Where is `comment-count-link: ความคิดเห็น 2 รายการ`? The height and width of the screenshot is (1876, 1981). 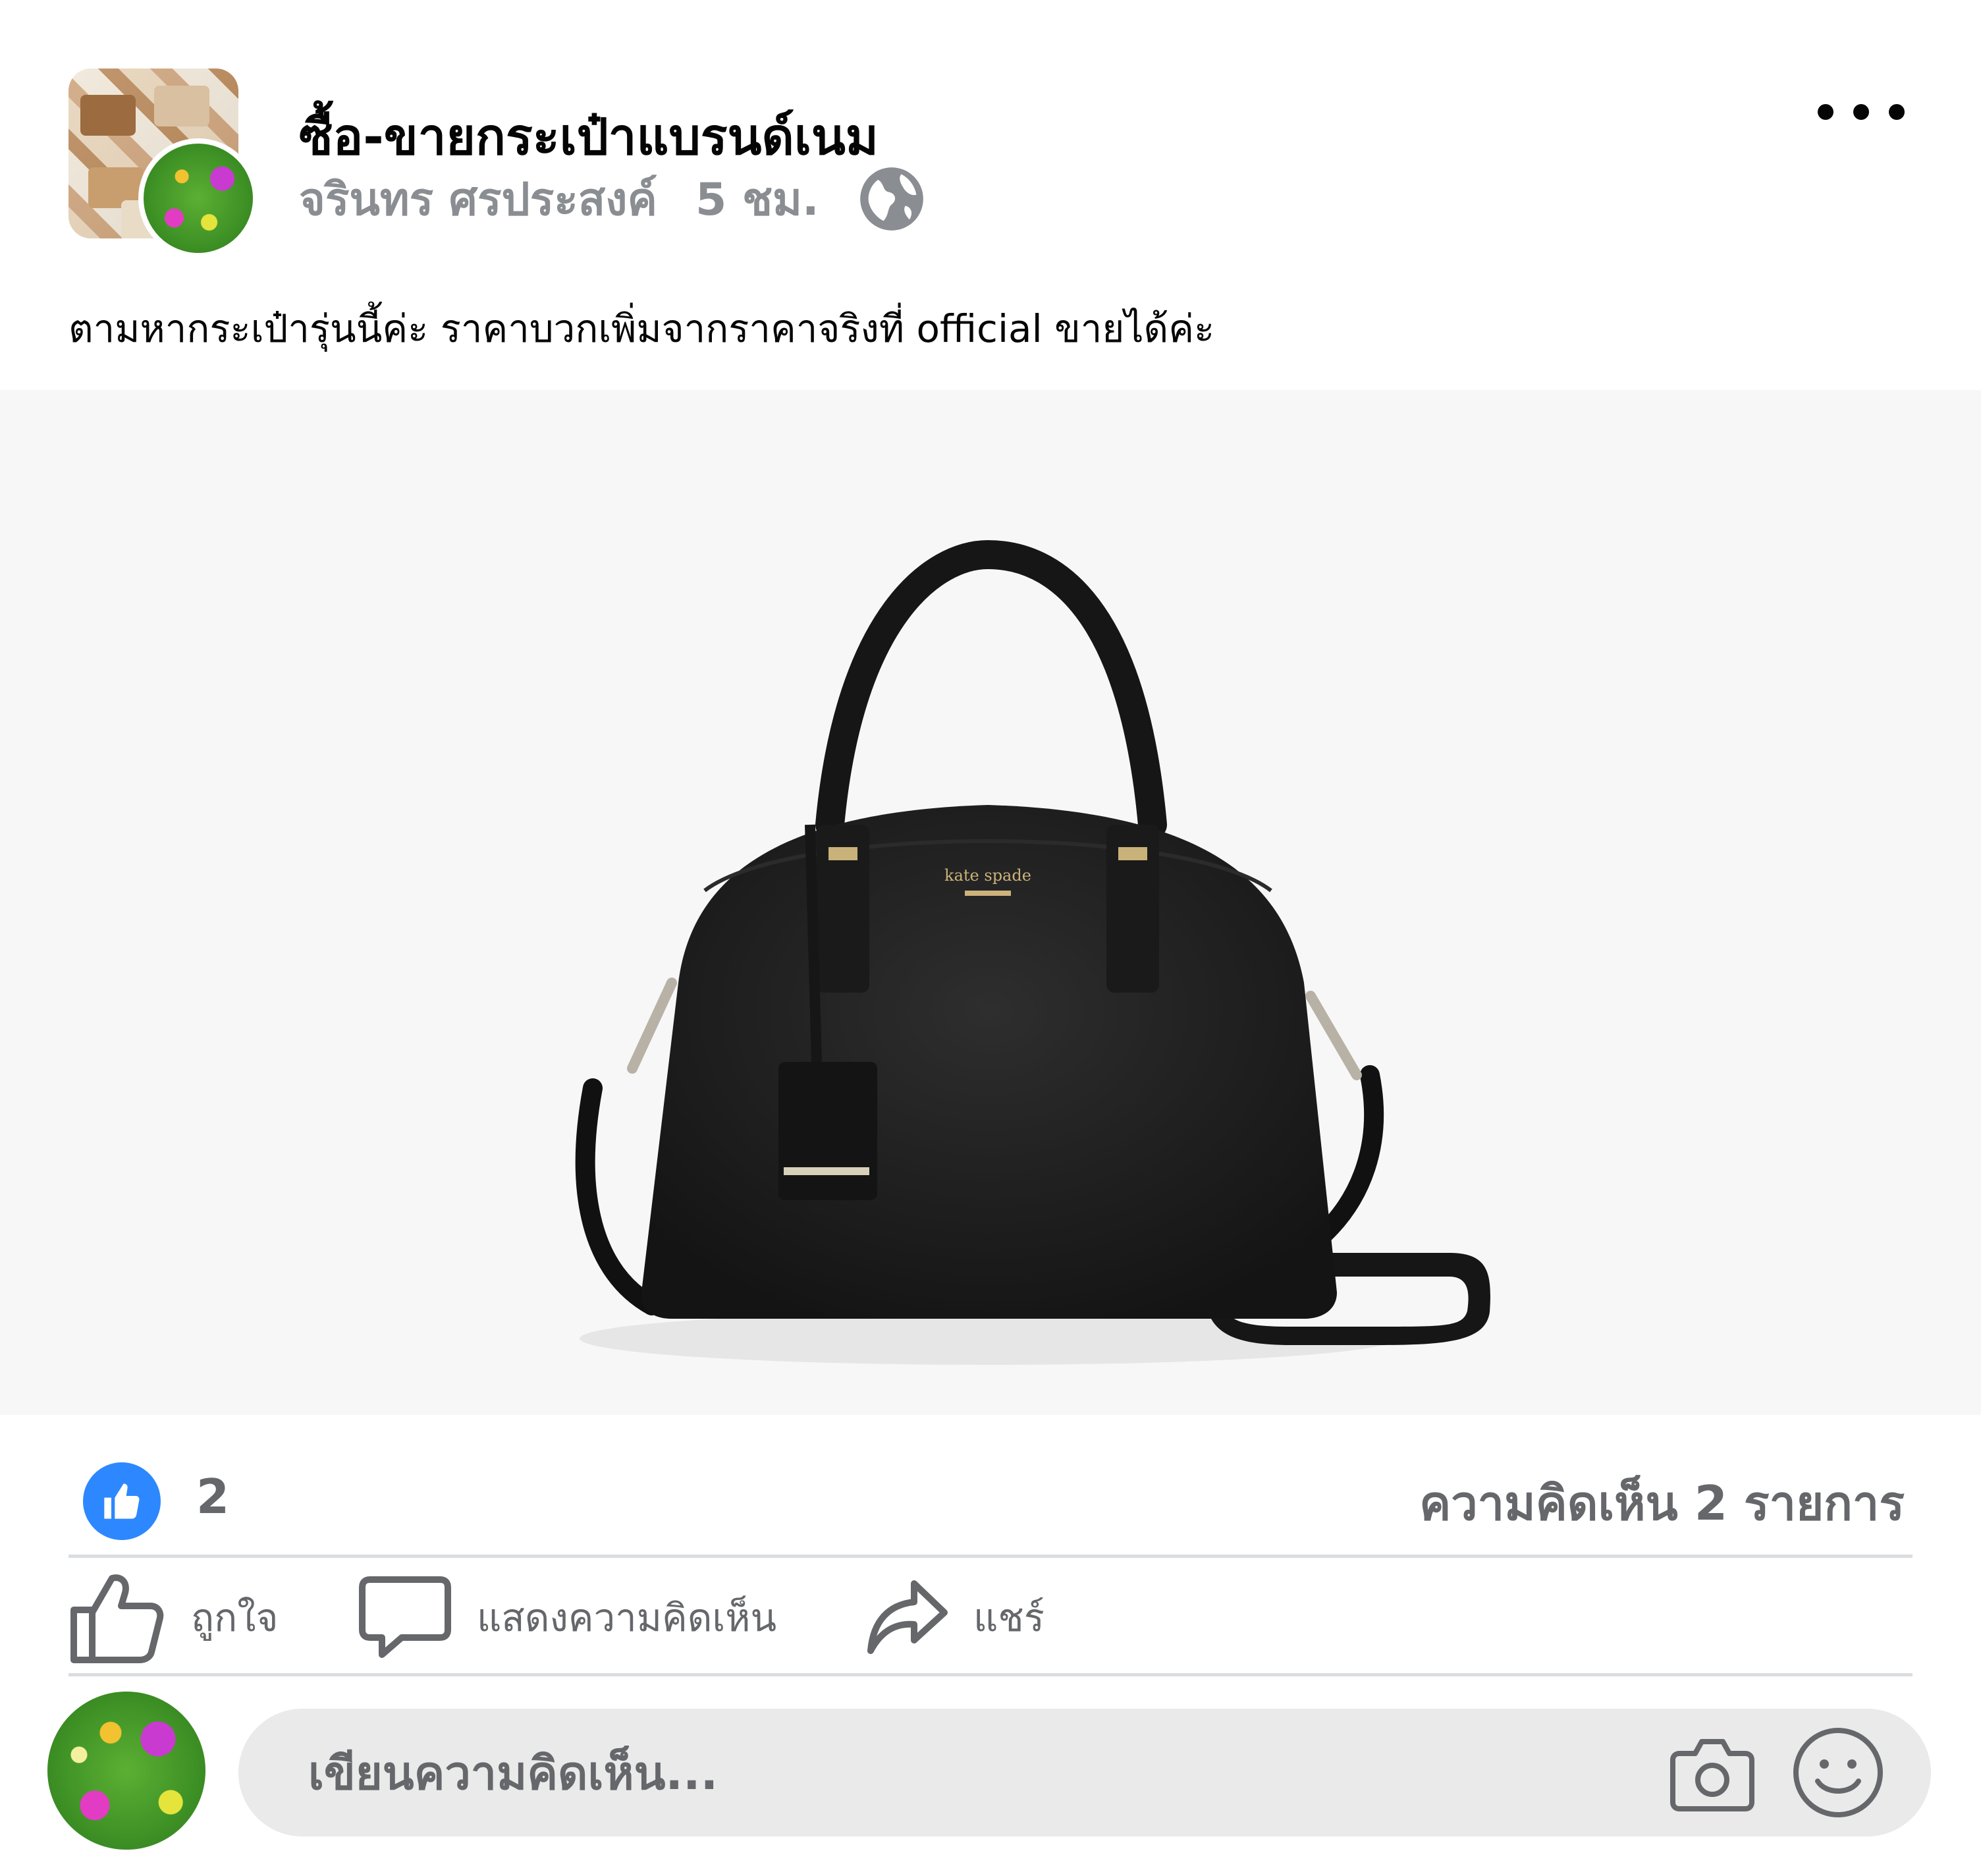
comment-count-link: ความคิดเห็น 2 รายการ is located at coordinates (1662, 1503).